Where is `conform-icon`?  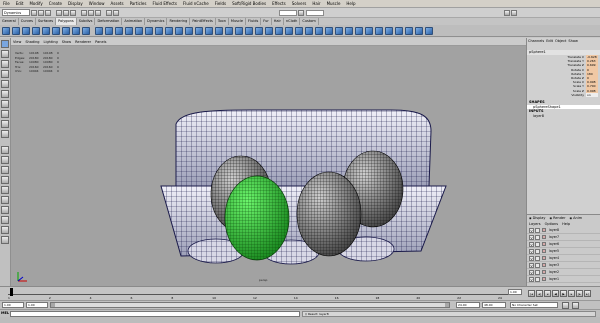
conform-icon is located at coordinates (399, 30).